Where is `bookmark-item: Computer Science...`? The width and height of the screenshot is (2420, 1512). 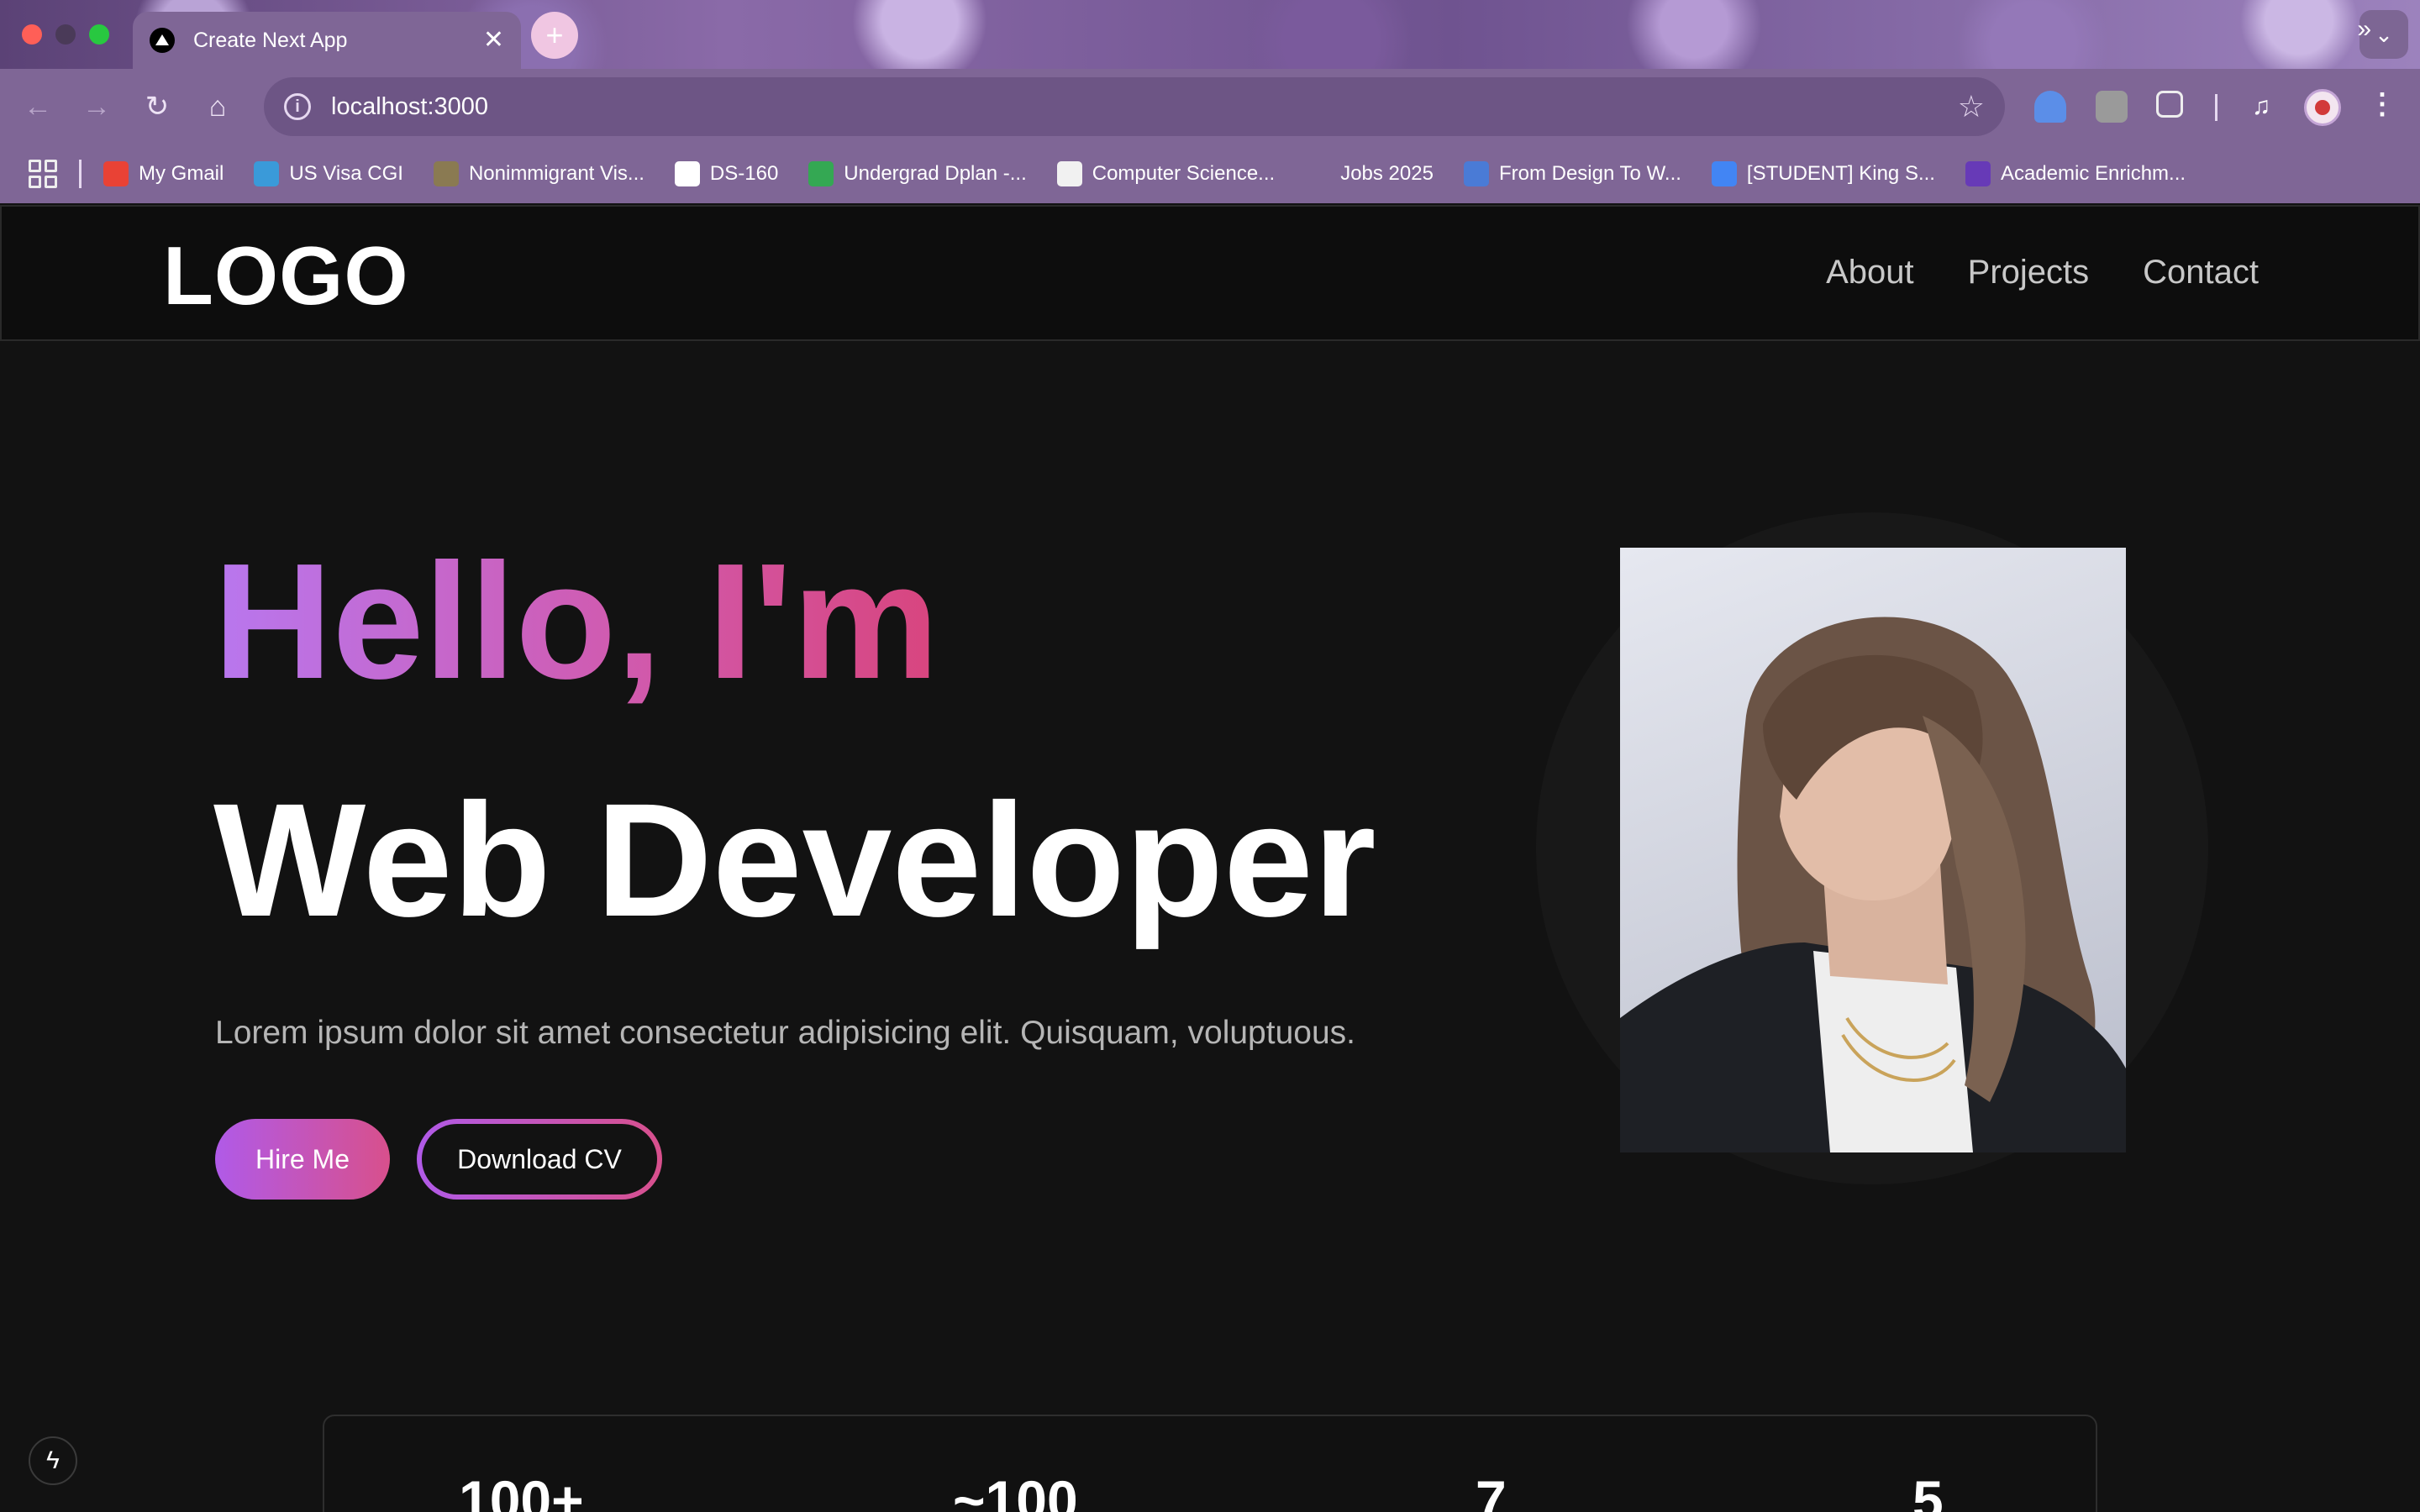 bookmark-item: Computer Science... is located at coordinates (1166, 173).